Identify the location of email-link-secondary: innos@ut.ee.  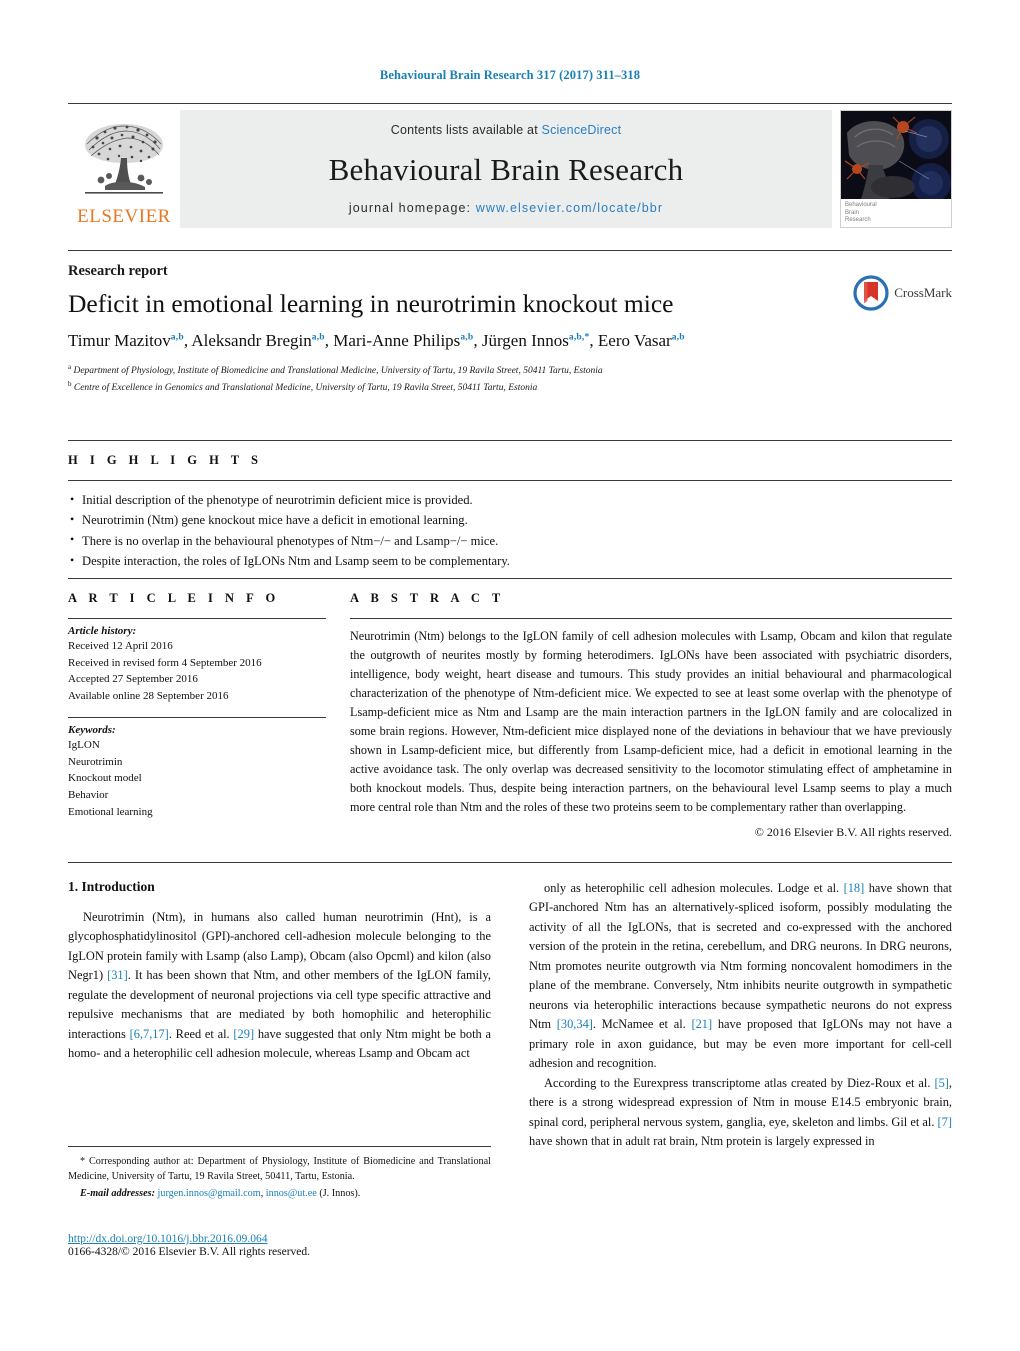
(291, 1193).